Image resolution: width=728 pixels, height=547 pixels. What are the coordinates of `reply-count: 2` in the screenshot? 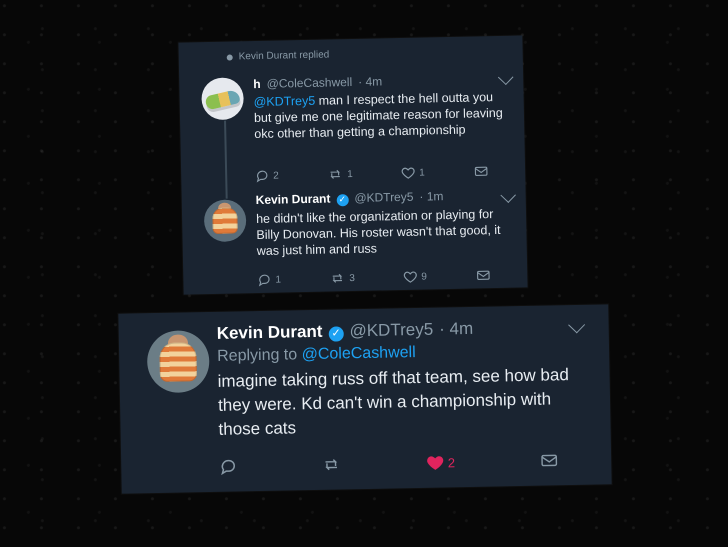 It's located at (276, 176).